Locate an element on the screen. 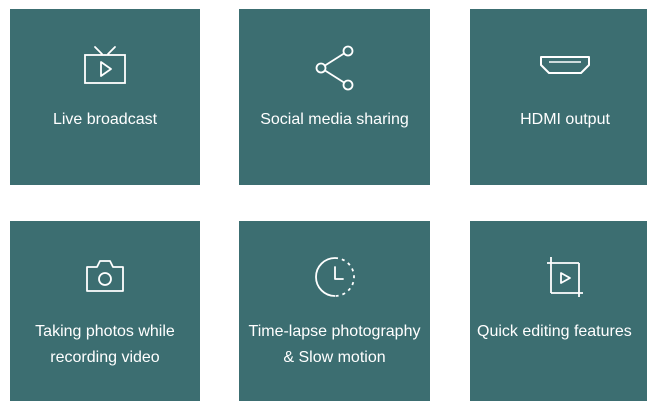 The image size is (647, 401). feature-tile-social-sharing: Social media sharing is located at coordinates (334, 97).